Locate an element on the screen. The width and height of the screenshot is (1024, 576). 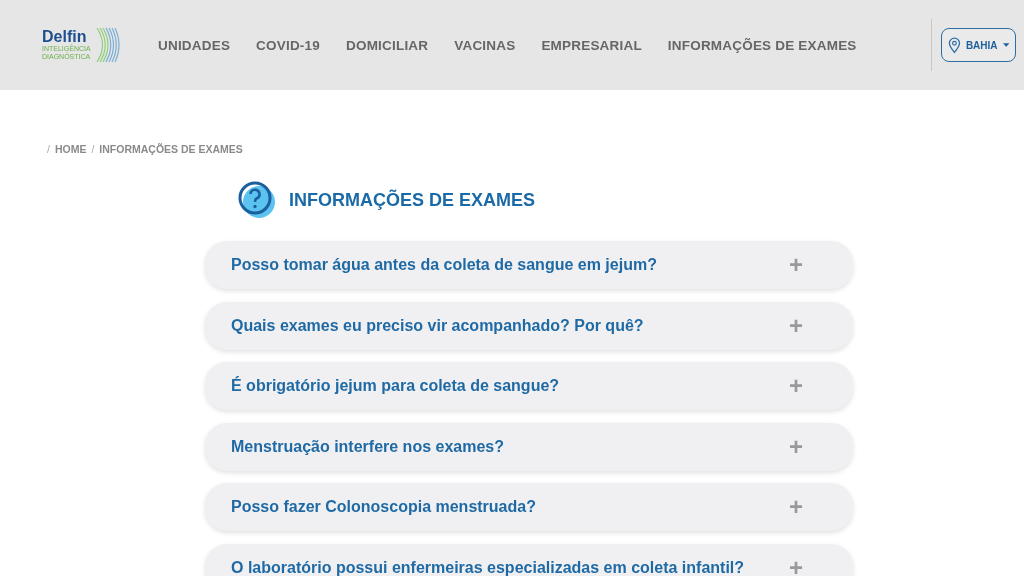
nav-link: COVID-19 is located at coordinates (288, 45).